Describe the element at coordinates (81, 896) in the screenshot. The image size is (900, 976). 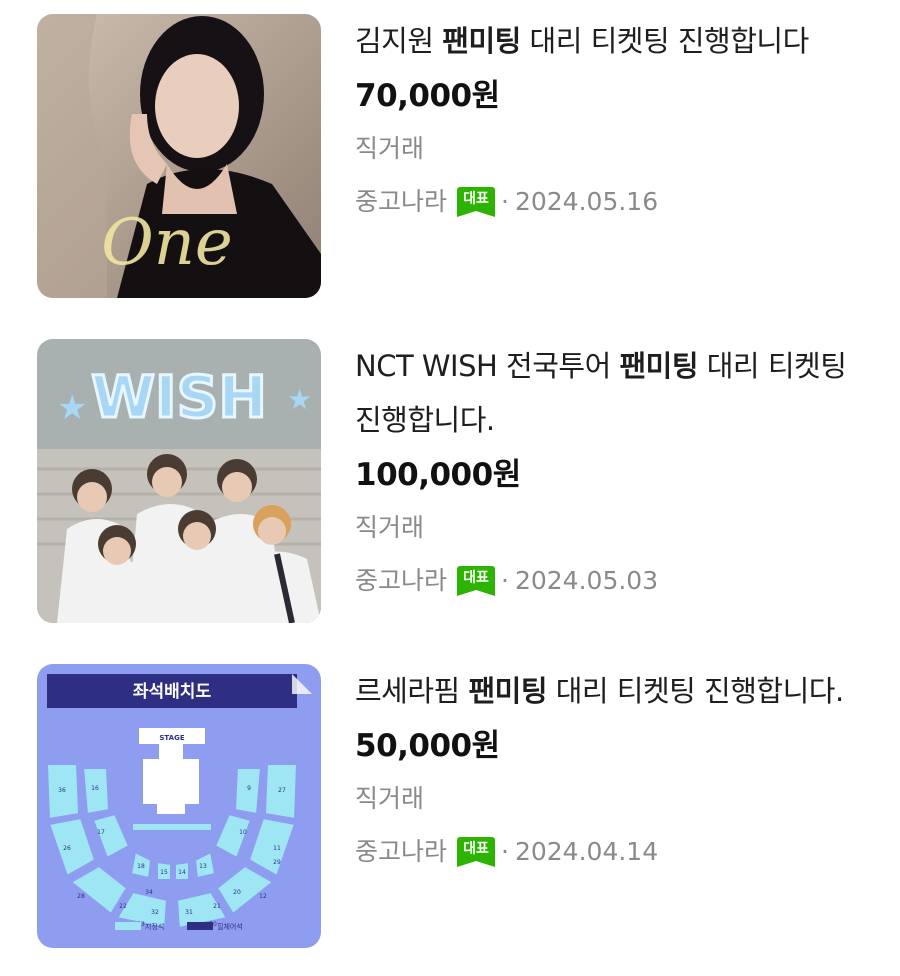
I see `seat-section-label: 28` at that location.